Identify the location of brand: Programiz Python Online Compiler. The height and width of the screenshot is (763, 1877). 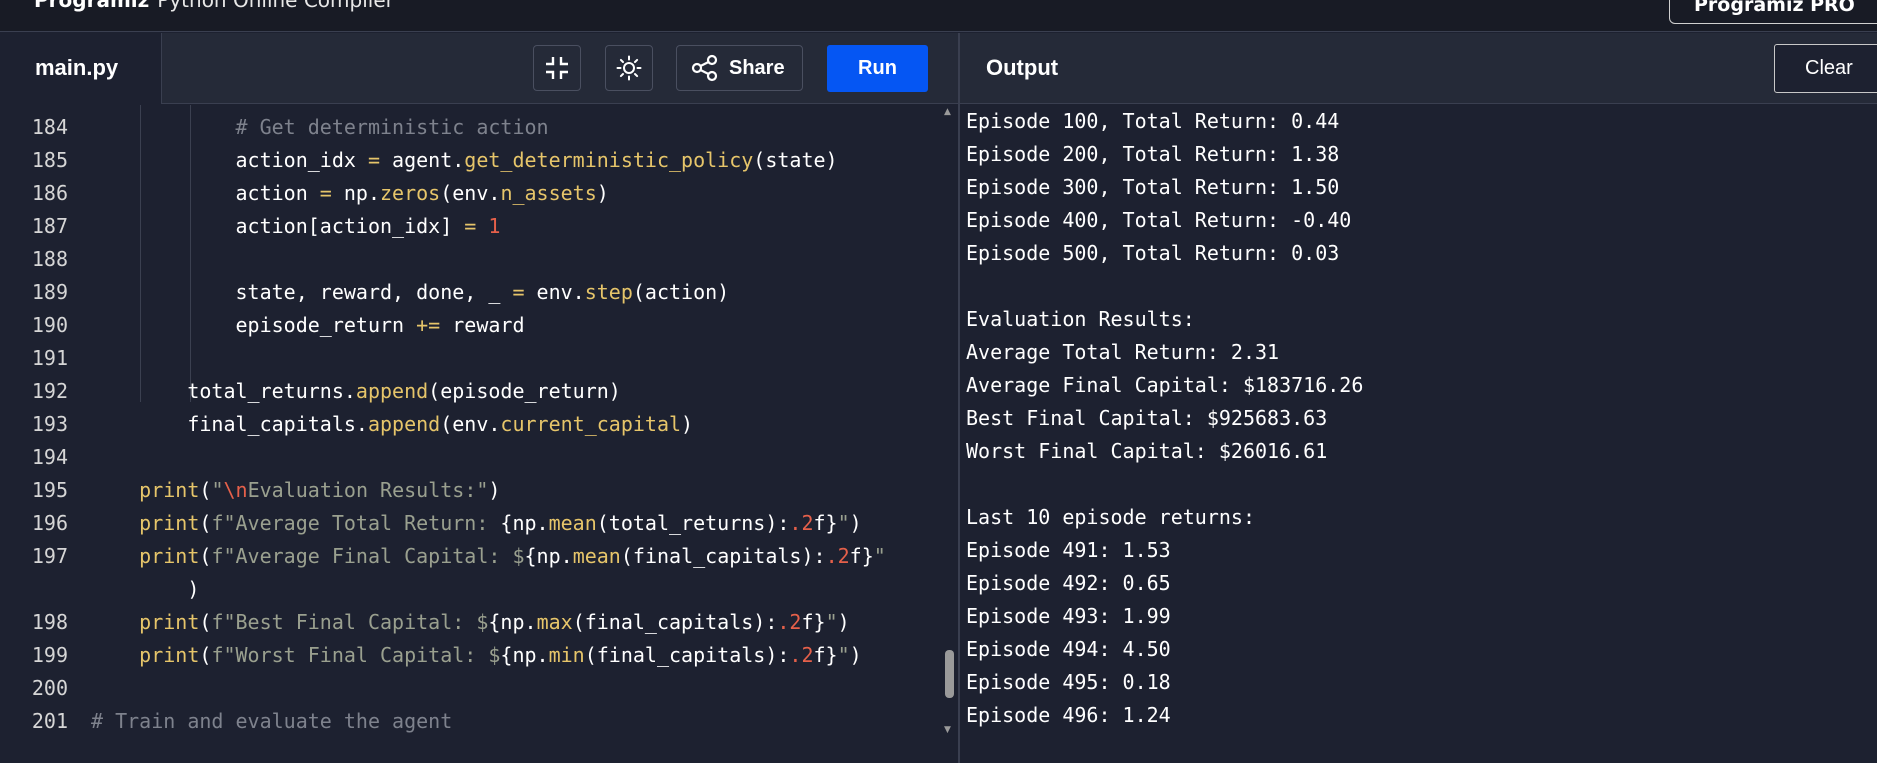
(214, 6).